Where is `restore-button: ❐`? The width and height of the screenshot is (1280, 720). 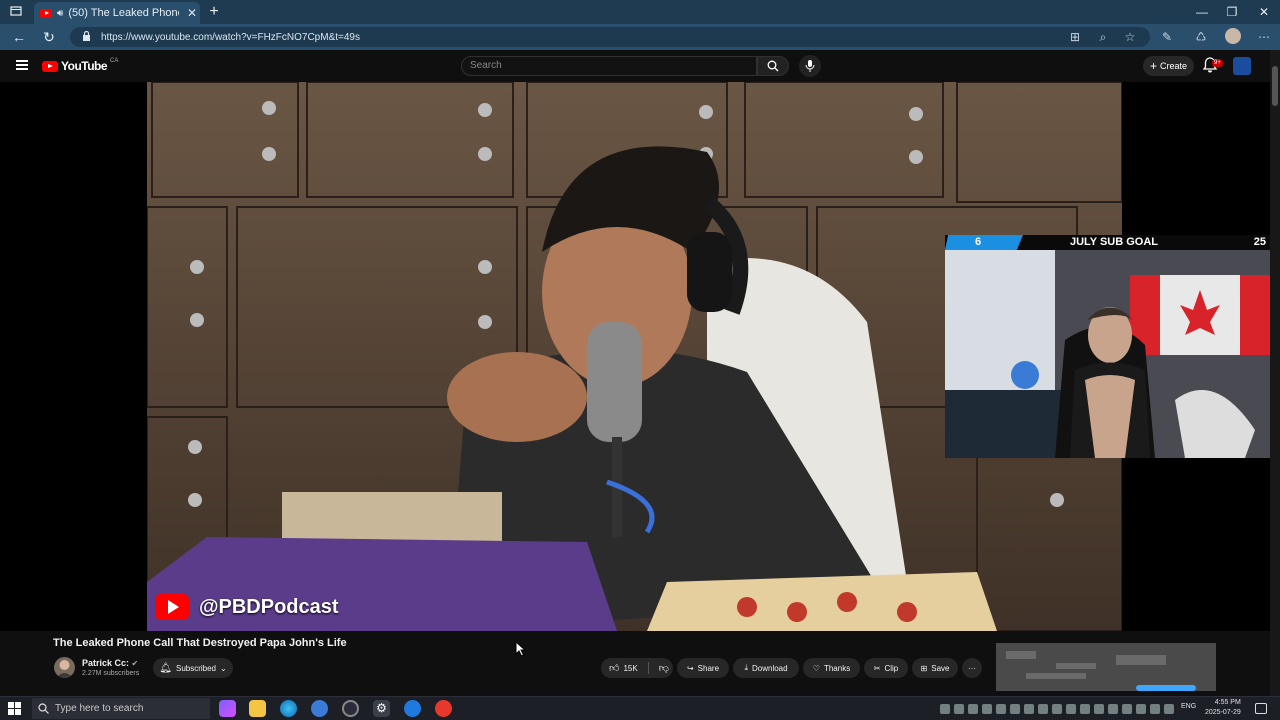 restore-button: ❐ is located at coordinates (1232, 12).